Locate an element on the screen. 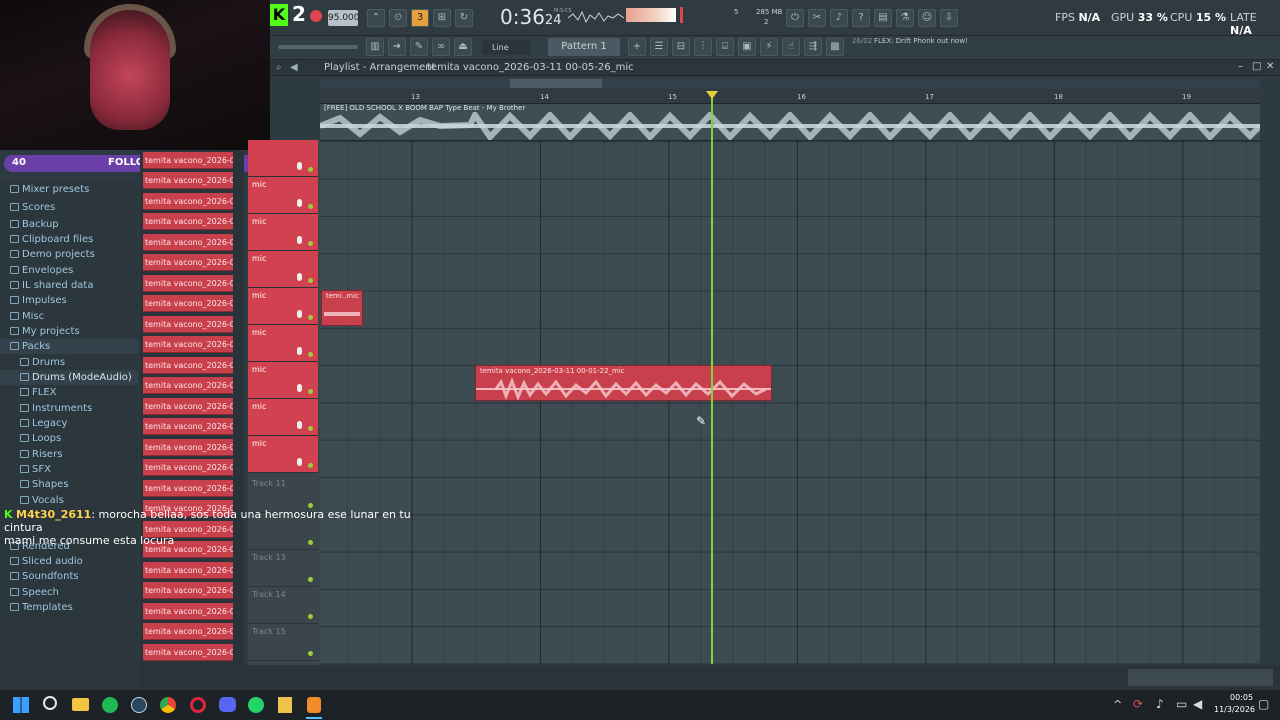  browser-item: My projects is located at coordinates (69, 331).